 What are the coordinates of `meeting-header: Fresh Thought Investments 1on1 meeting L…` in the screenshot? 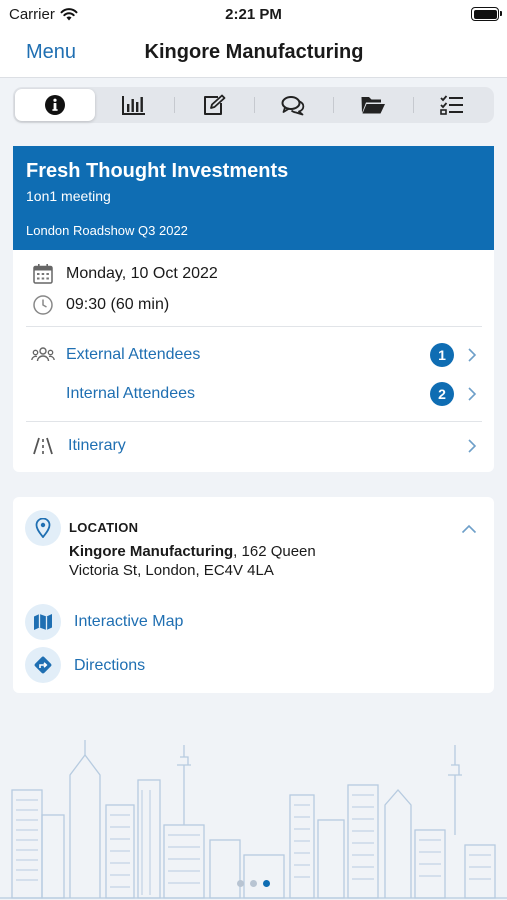 It's located at (253, 198).